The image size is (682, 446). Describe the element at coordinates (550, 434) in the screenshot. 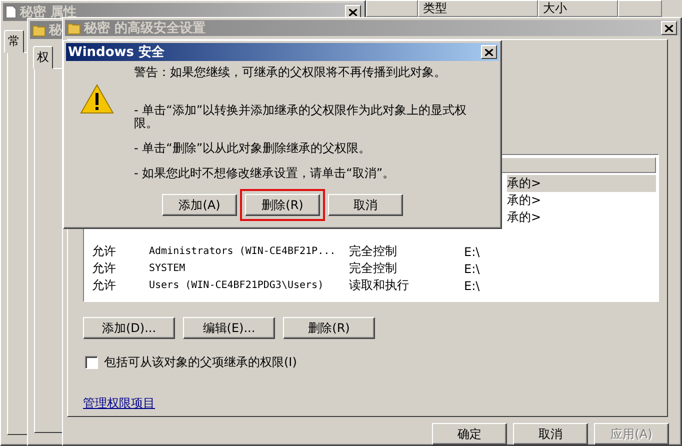

I see `footer-button: 取消` at that location.